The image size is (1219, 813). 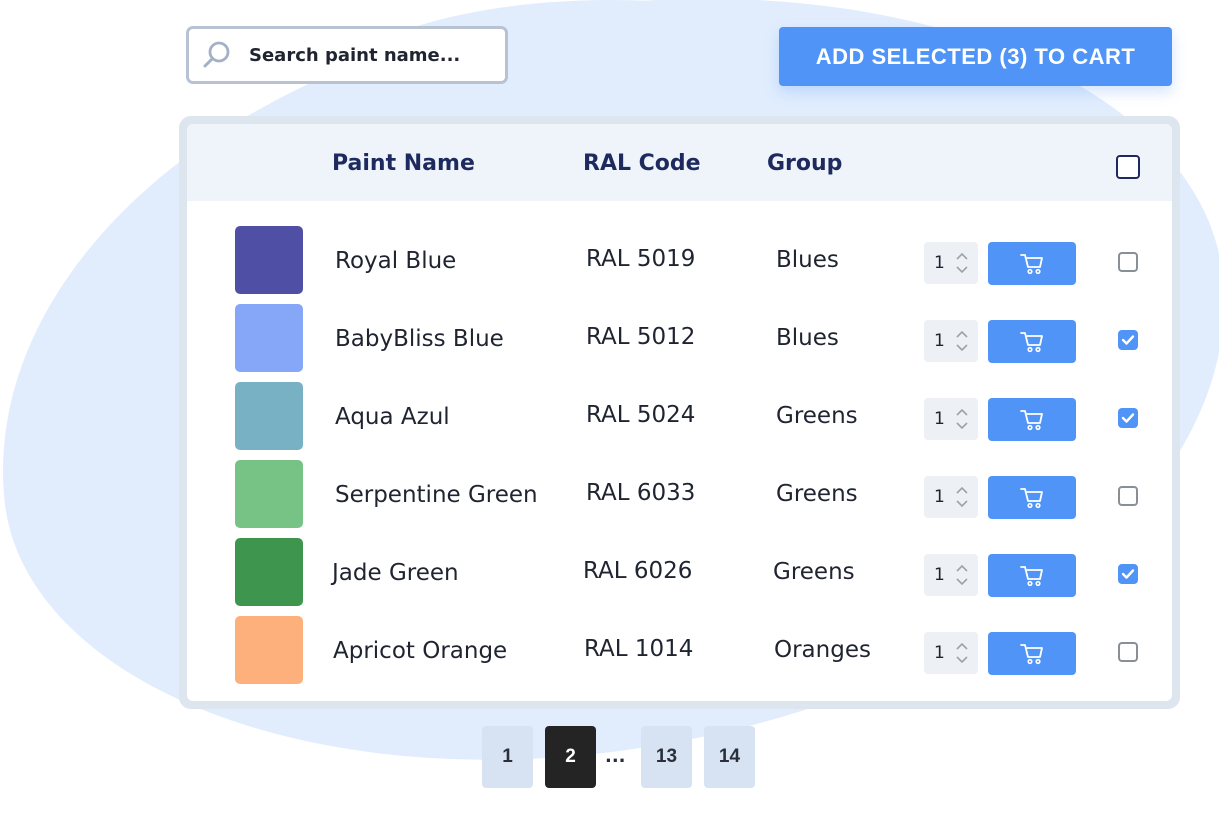 What do you see at coordinates (822, 650) in the screenshot?
I see `paint-group: Oranges` at bounding box center [822, 650].